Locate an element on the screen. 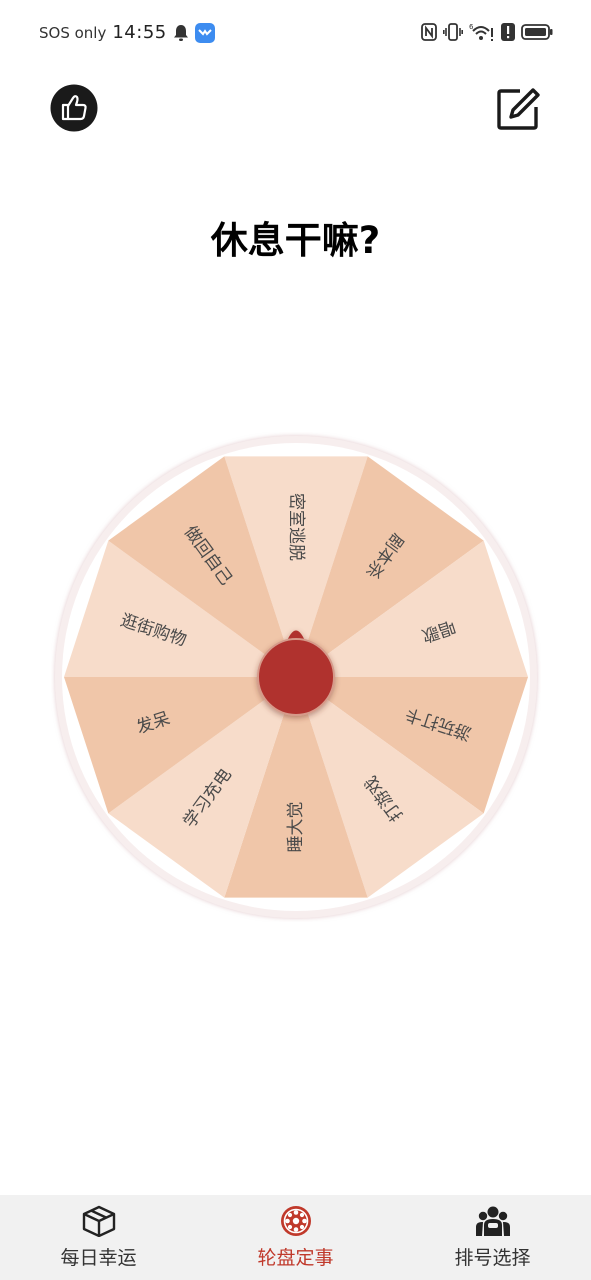  clock: 14:55 is located at coordinates (139, 32).